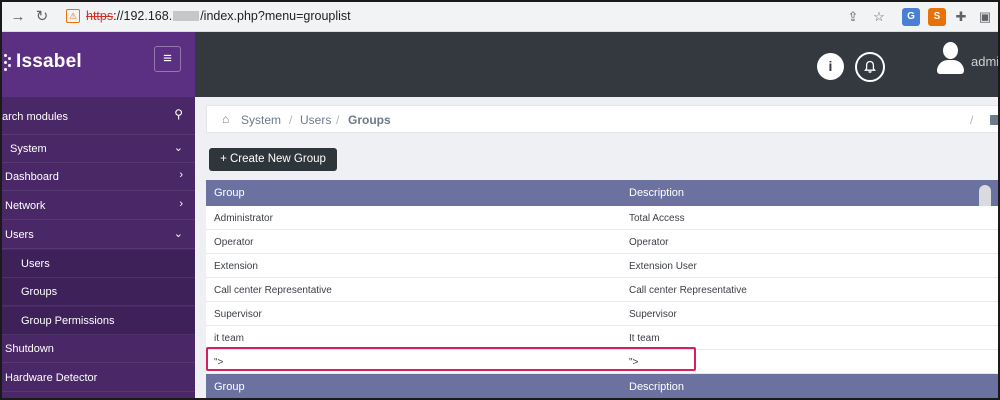  What do you see at coordinates (961, 17) in the screenshot?
I see `puzzle-icon: ✚` at bounding box center [961, 17].